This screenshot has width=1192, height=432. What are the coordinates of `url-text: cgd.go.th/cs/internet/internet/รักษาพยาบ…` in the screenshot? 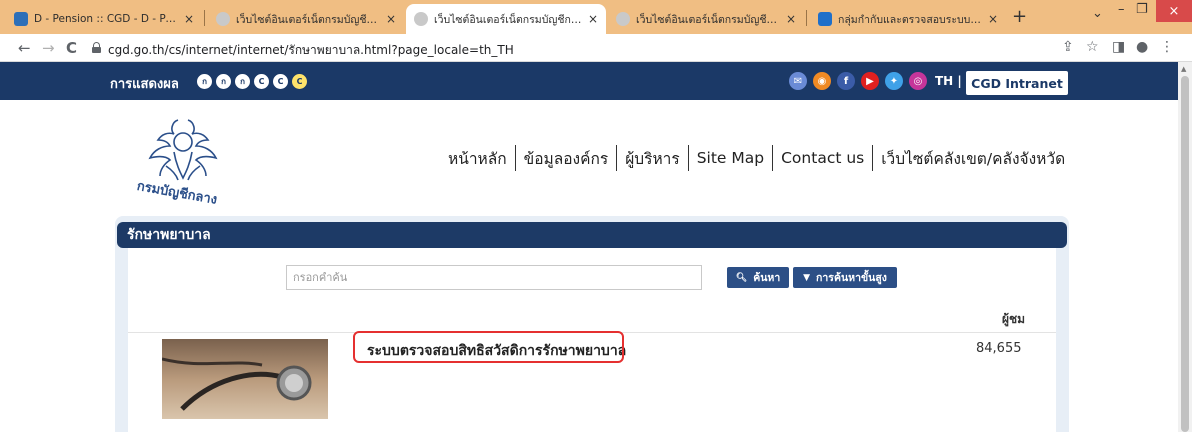 It's located at (311, 50).